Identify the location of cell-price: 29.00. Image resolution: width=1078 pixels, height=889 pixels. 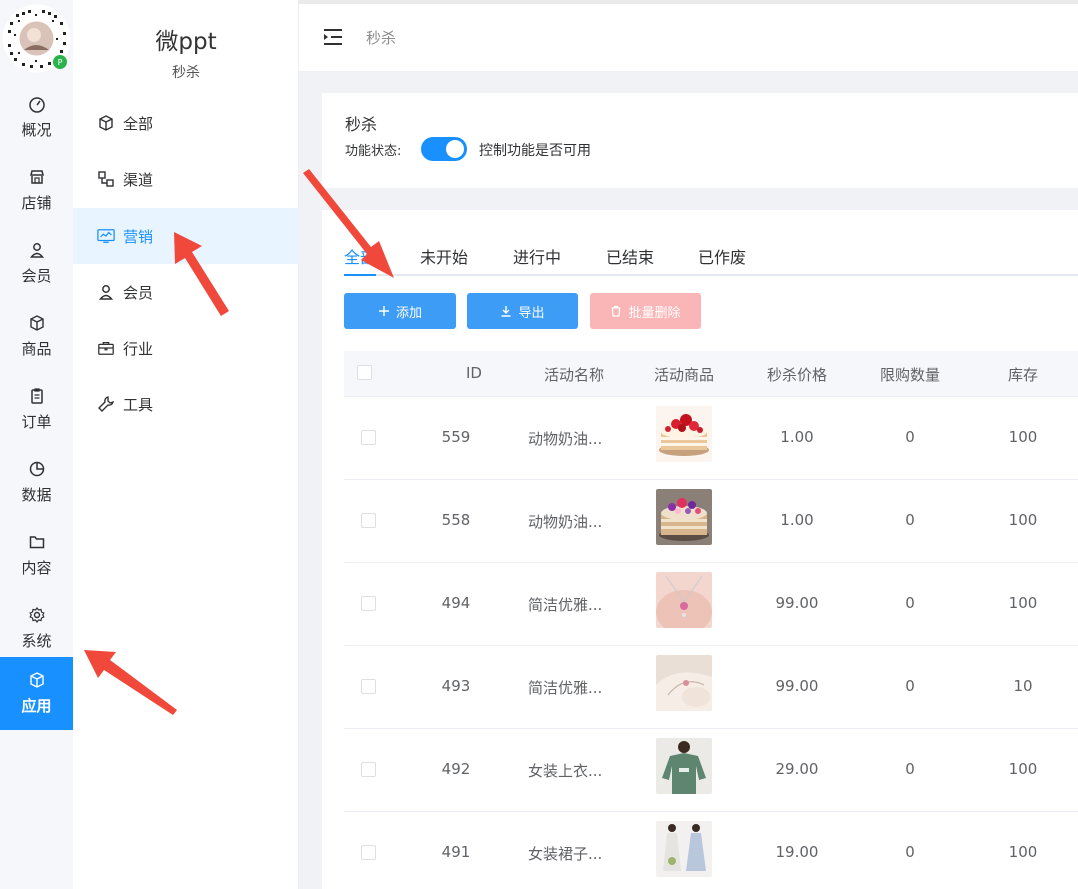
(797, 769).